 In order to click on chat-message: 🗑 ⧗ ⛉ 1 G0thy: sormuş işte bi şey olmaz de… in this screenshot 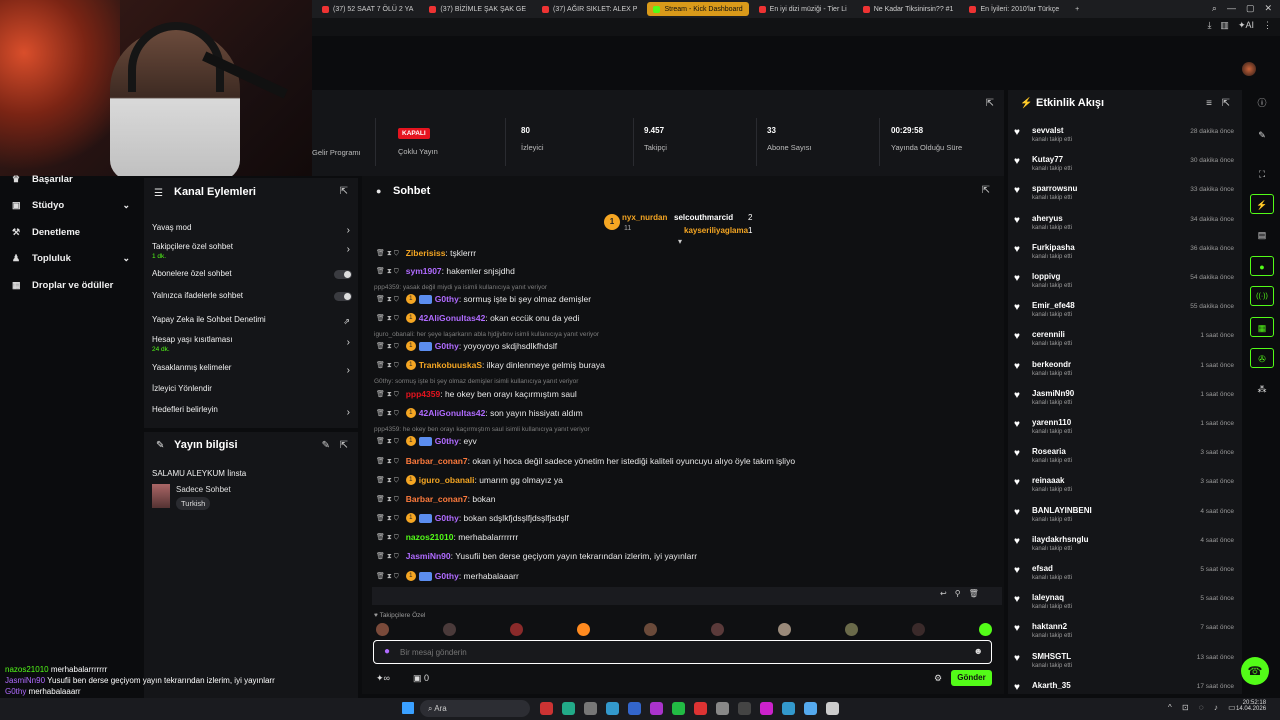, I will do `click(483, 299)`.